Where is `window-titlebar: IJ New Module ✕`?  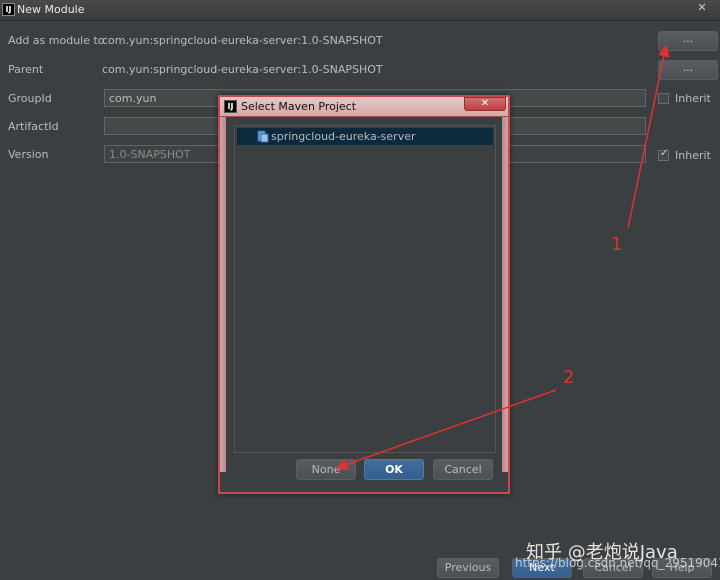 window-titlebar: IJ New Module ✕ is located at coordinates (360, 10).